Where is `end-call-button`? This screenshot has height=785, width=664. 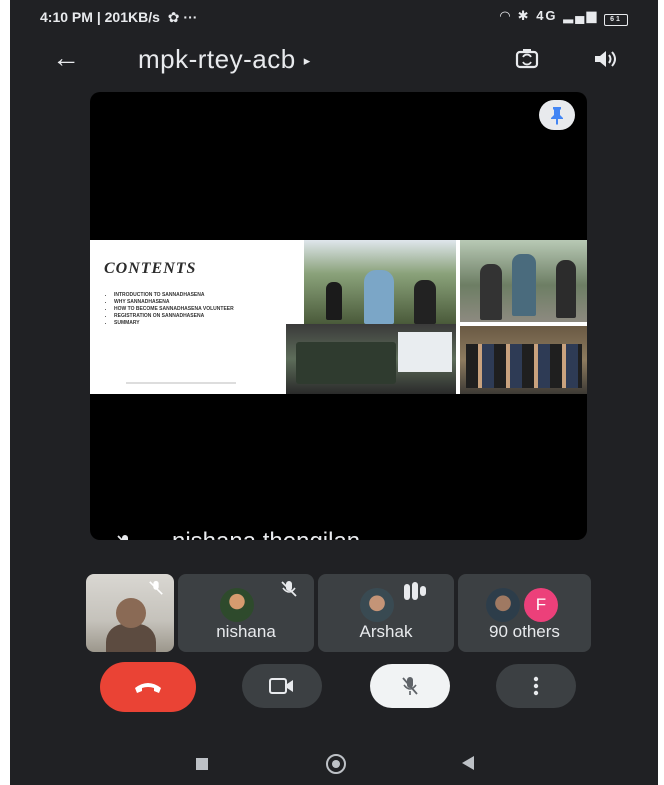
end-call-button is located at coordinates (148, 687).